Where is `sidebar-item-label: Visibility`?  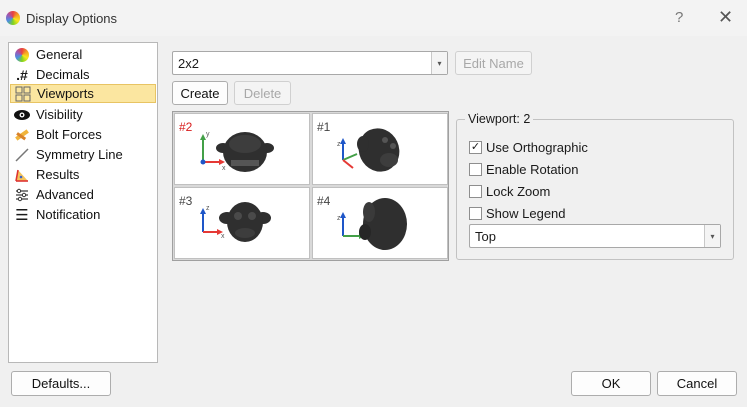
sidebar-item-label: Visibility is located at coordinates (59, 114).